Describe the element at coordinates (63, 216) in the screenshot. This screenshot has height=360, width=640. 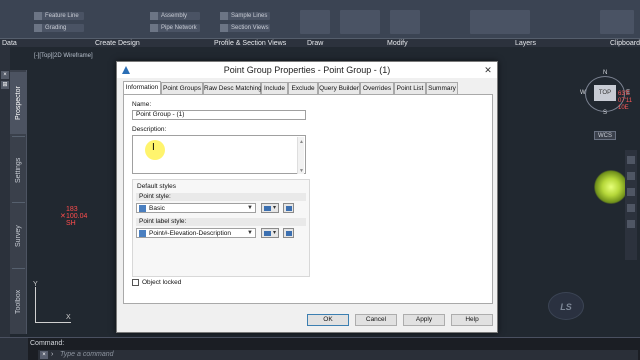
I see `point-marker-icon: ✕` at that location.